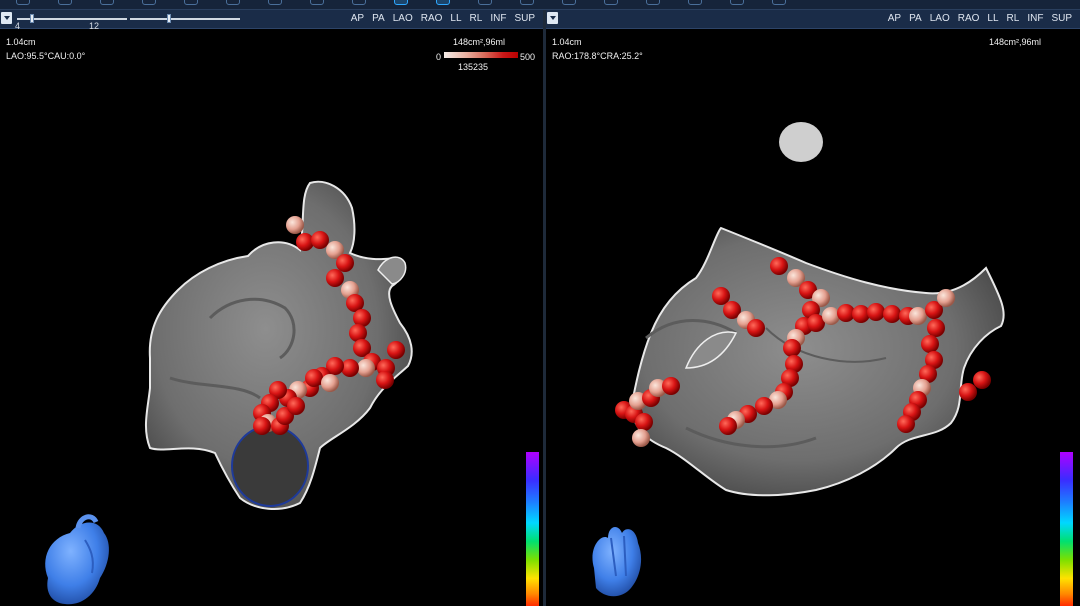 The height and width of the screenshot is (606, 1080). I want to click on cursor-icon, so click(275, 2).